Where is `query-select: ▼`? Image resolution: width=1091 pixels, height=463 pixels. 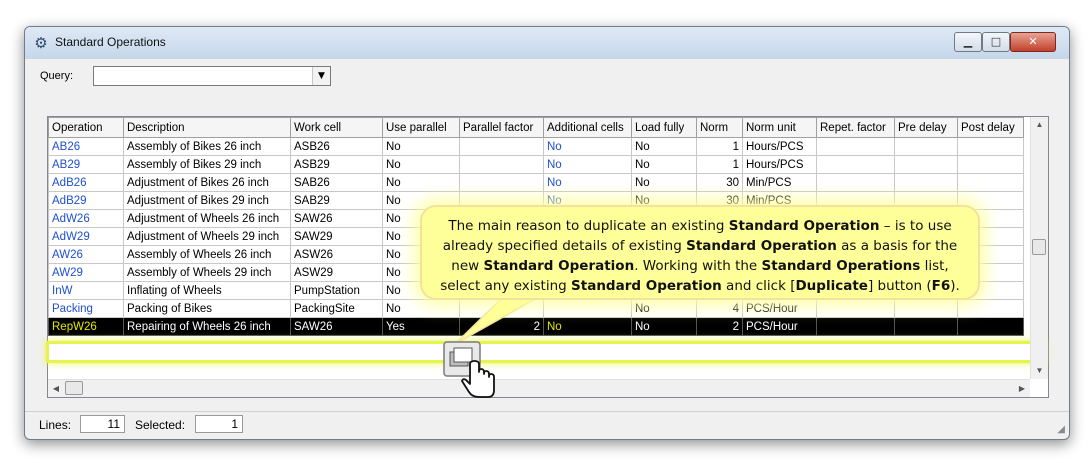
query-select: ▼ is located at coordinates (212, 76).